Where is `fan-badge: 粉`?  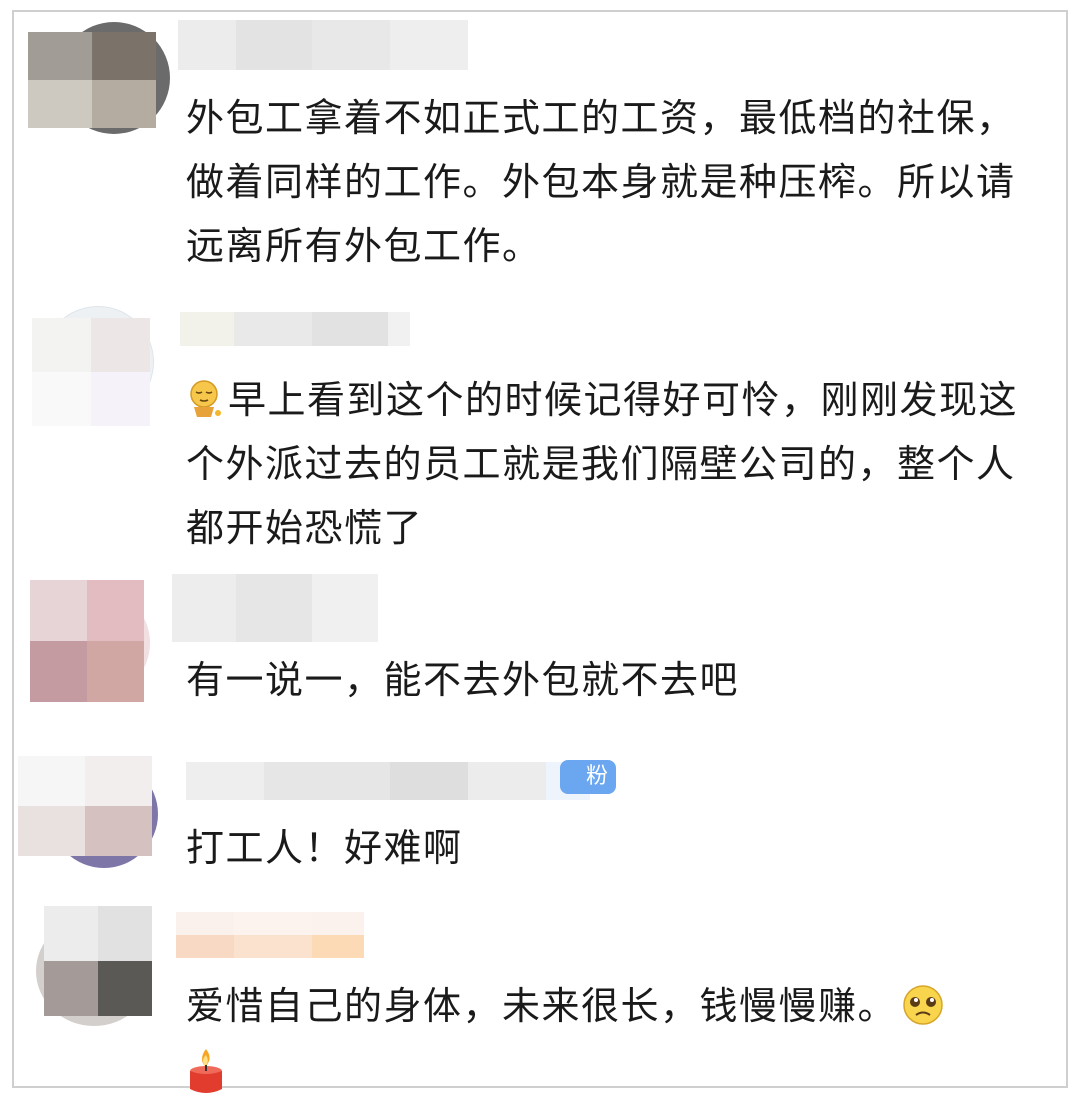
fan-badge: 粉 is located at coordinates (588, 777).